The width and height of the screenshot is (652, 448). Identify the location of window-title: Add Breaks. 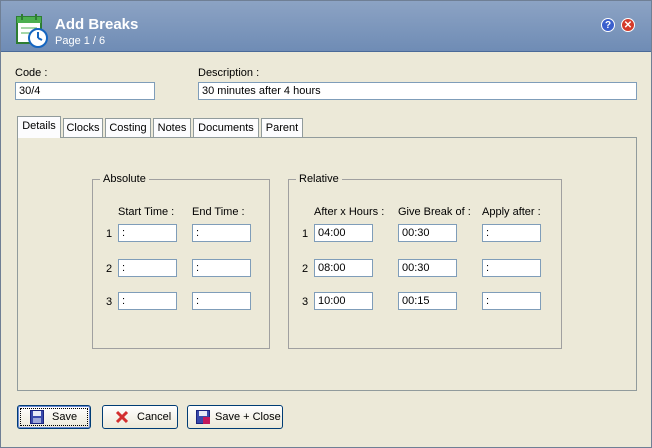
(97, 24).